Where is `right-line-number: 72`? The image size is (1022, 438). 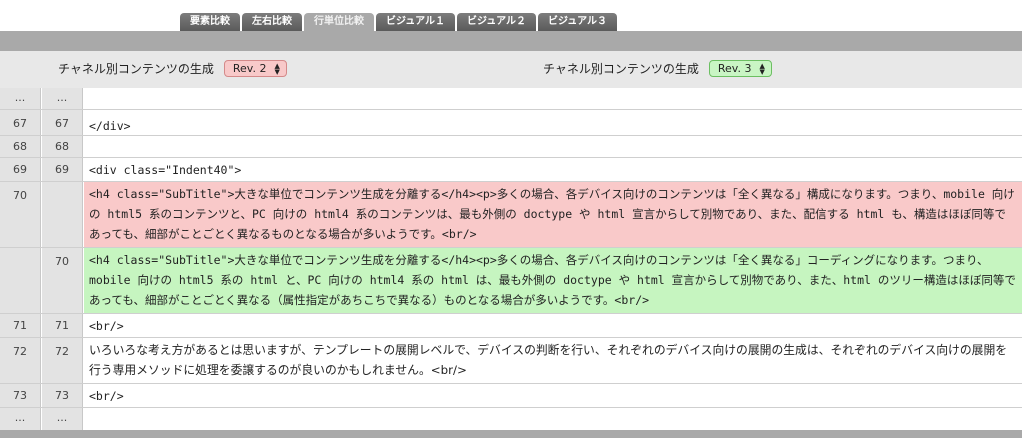 right-line-number: 72 is located at coordinates (62, 360).